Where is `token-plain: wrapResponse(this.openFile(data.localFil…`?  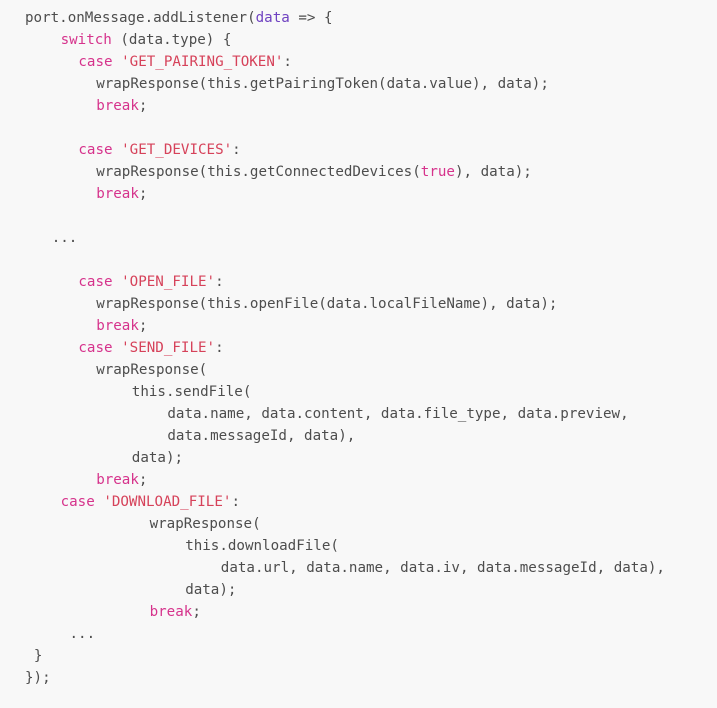 token-plain: wrapResponse(this.openFile(data.localFil… is located at coordinates (327, 304).